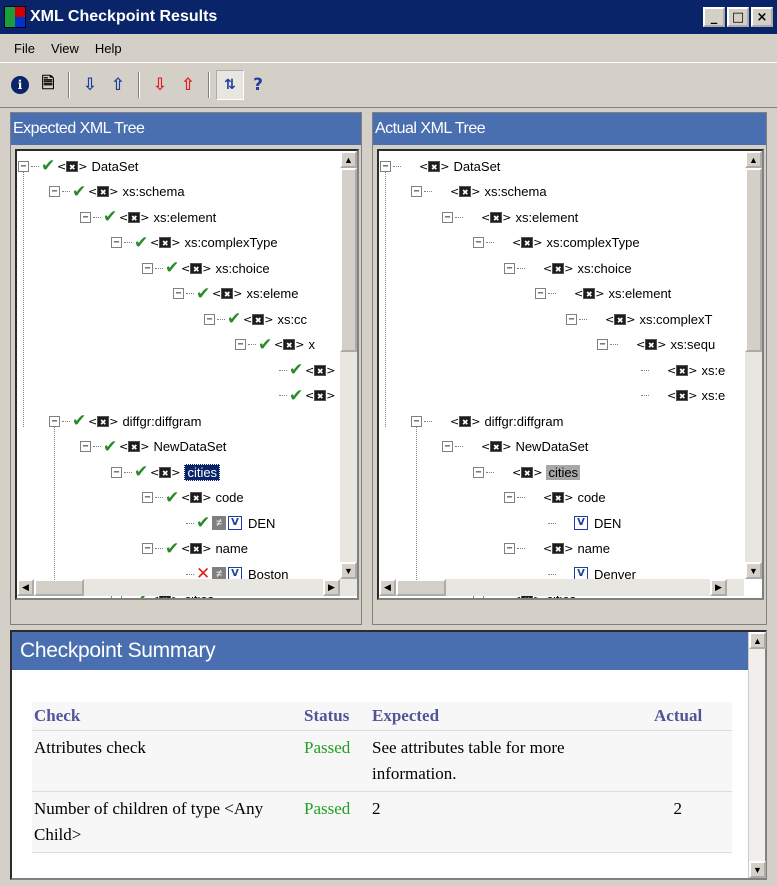  I want to click on maximize-button: □, so click(738, 17).